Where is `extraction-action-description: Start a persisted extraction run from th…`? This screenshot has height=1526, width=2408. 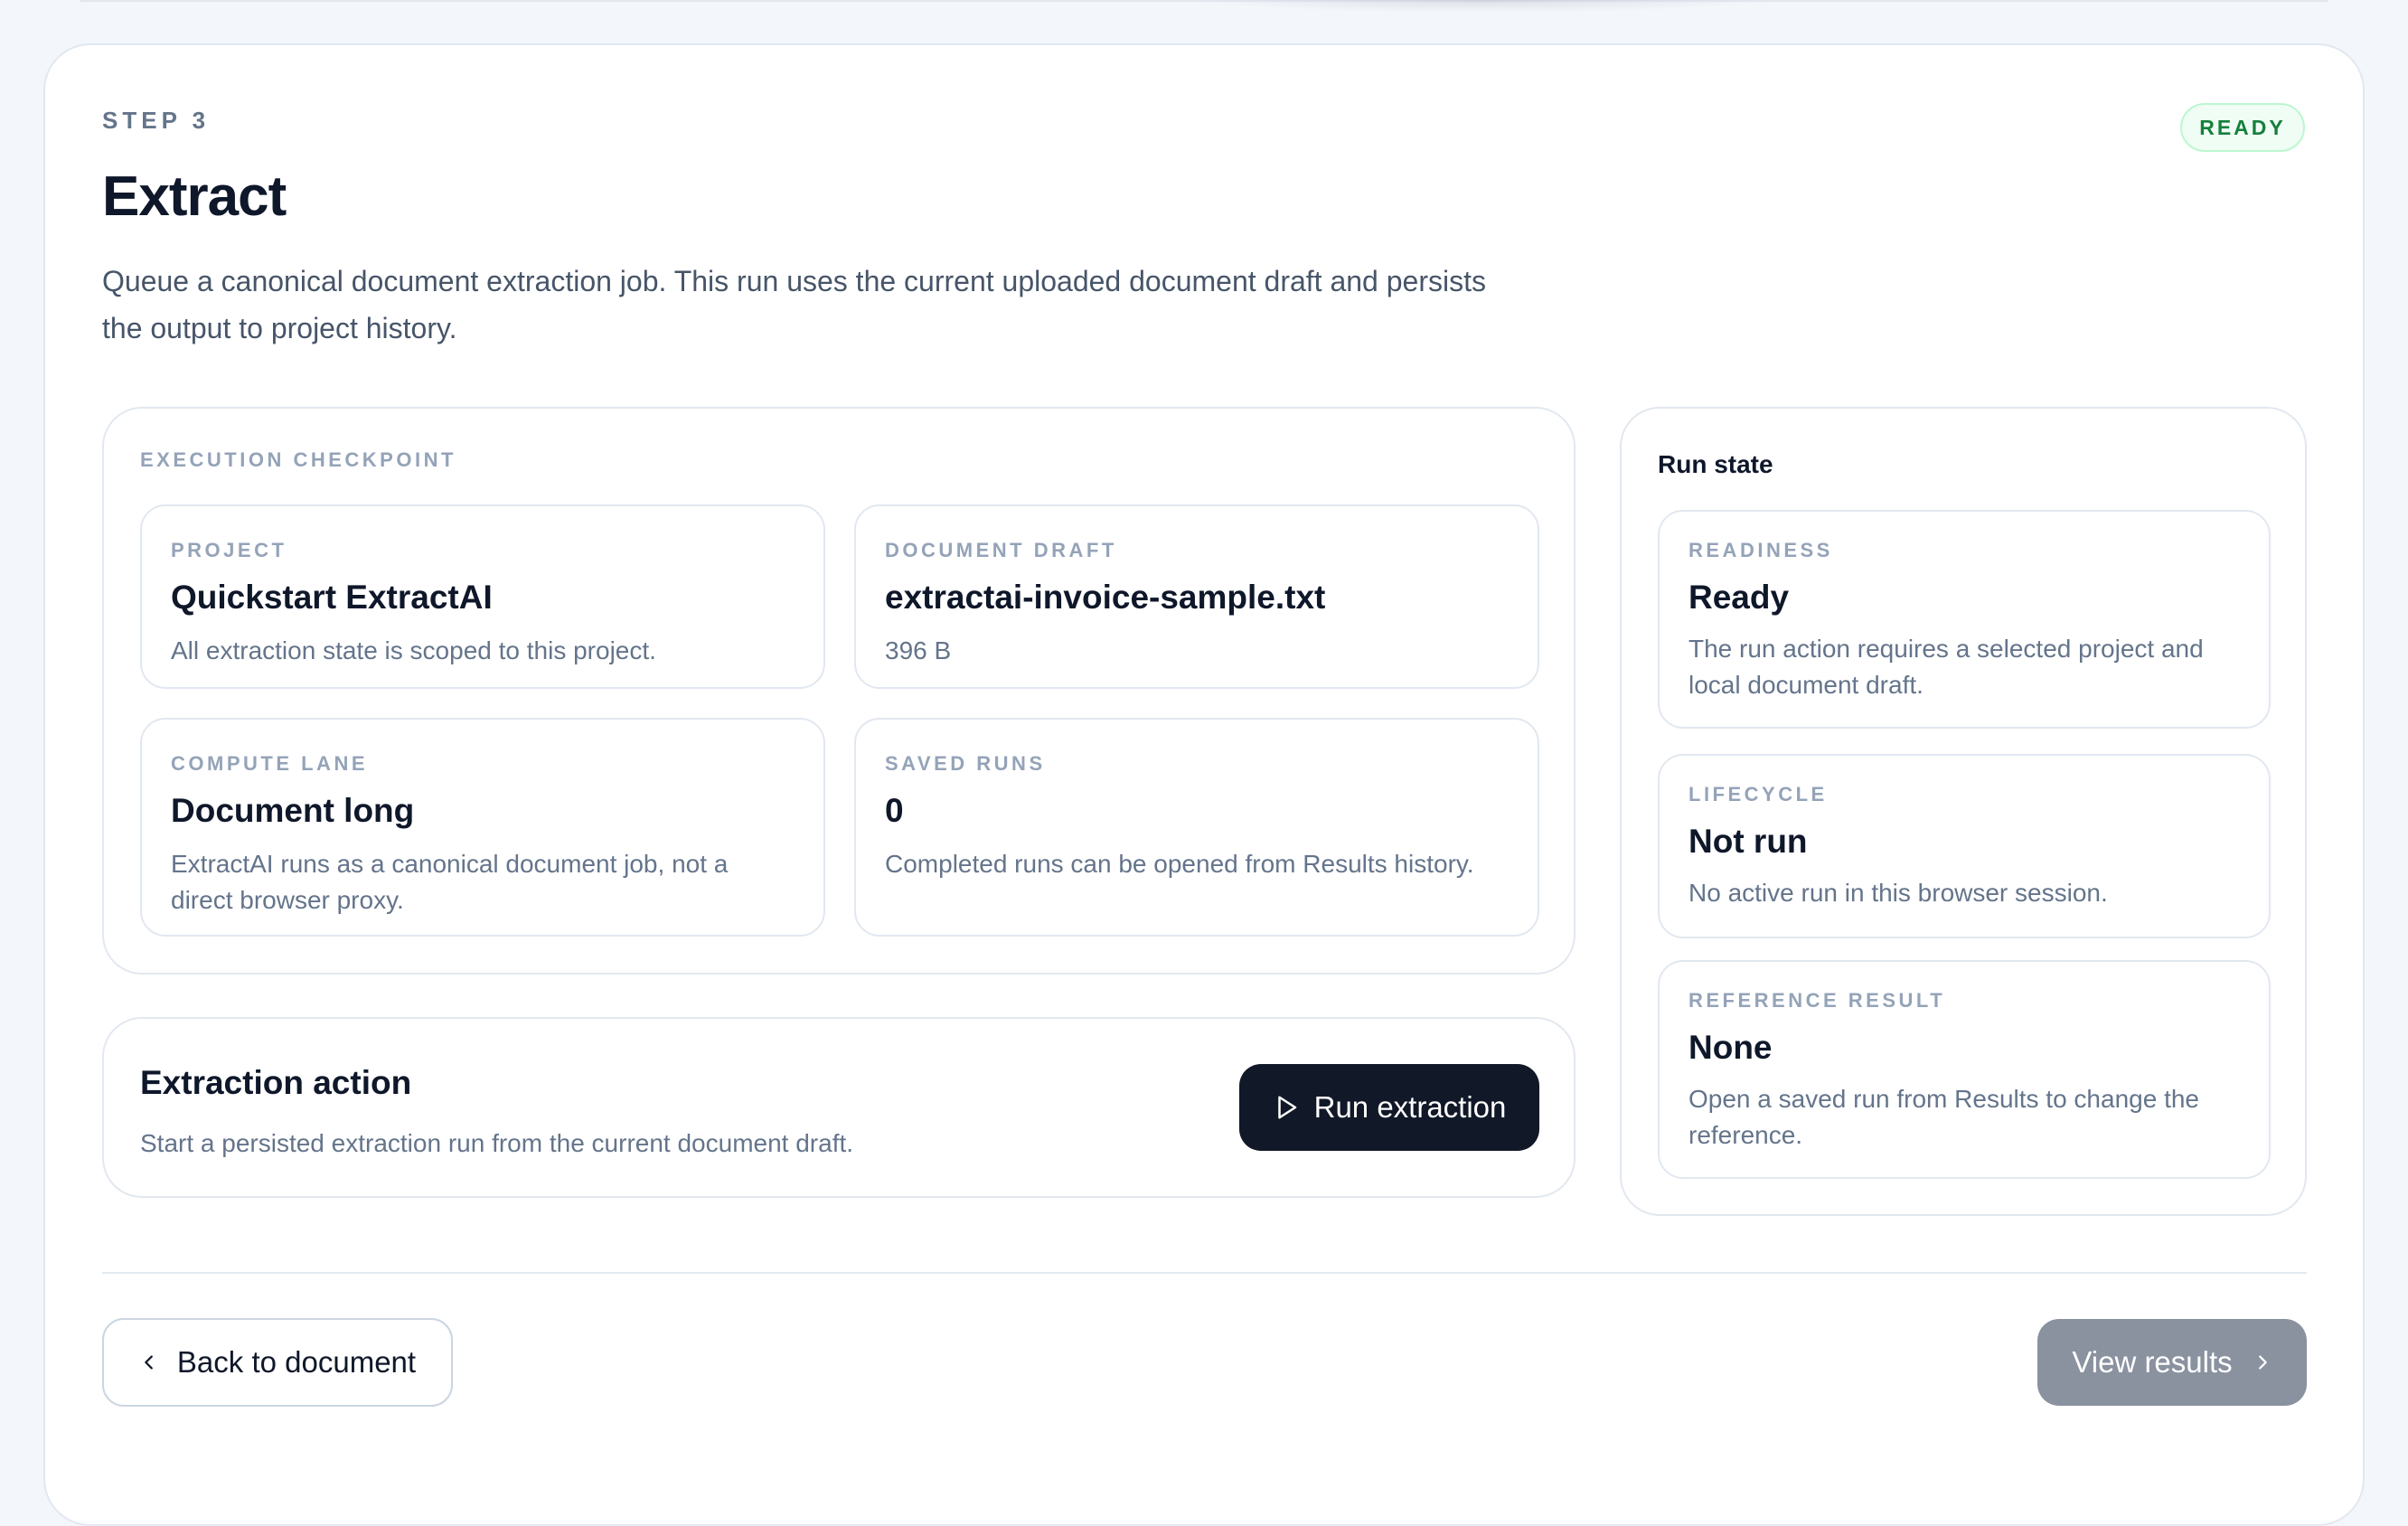
extraction-action-description: Start a persisted extraction run from th… is located at coordinates (497, 1143).